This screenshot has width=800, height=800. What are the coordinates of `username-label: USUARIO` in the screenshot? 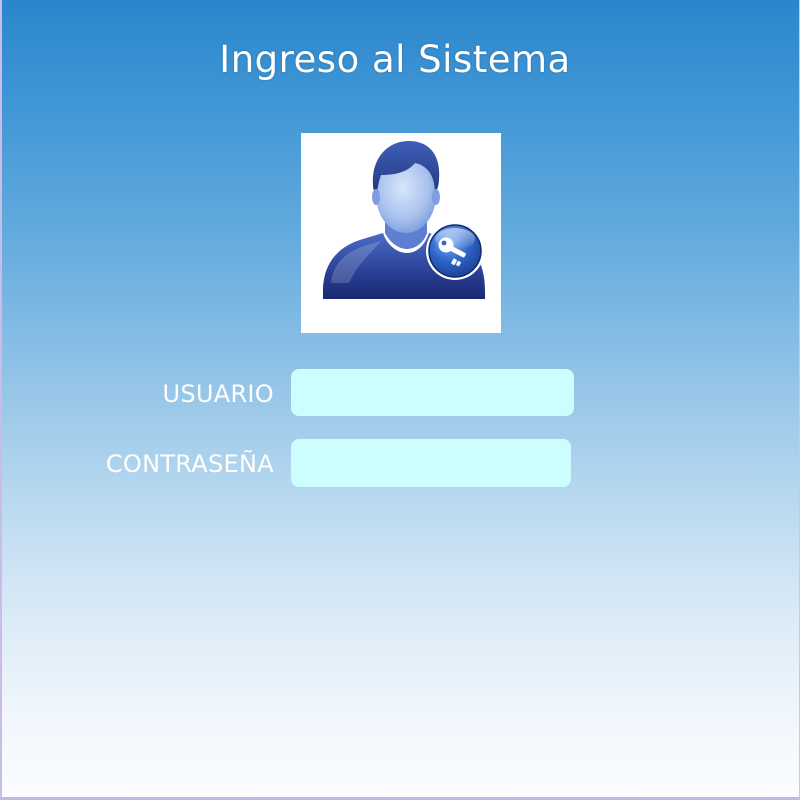 It's located at (218, 394).